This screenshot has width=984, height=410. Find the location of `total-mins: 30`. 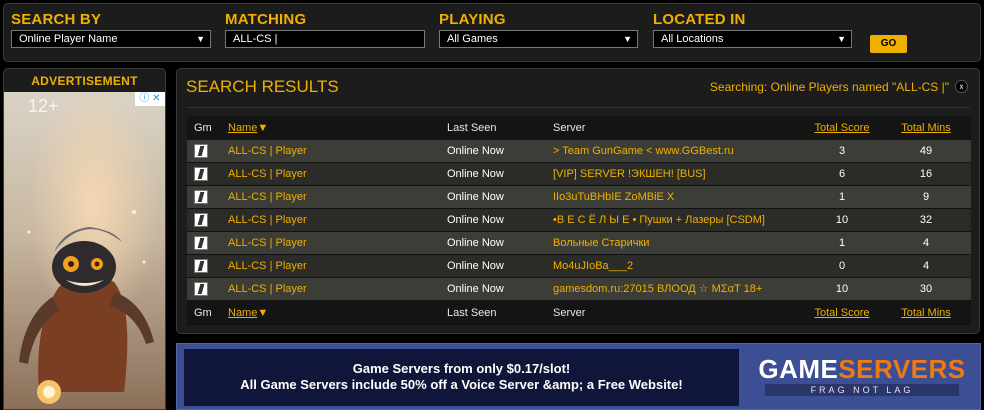

total-mins: 30 is located at coordinates (926, 289).